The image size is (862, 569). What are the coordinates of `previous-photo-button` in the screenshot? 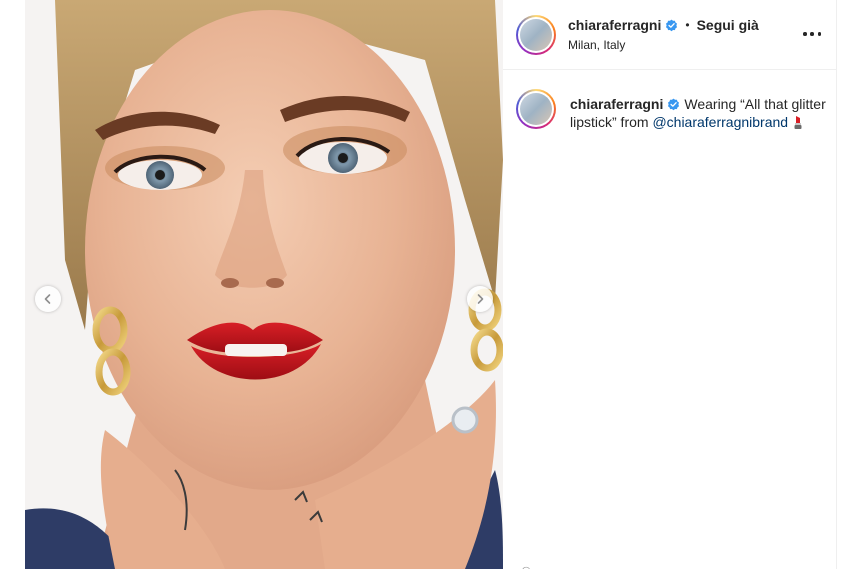 It's located at (48, 299).